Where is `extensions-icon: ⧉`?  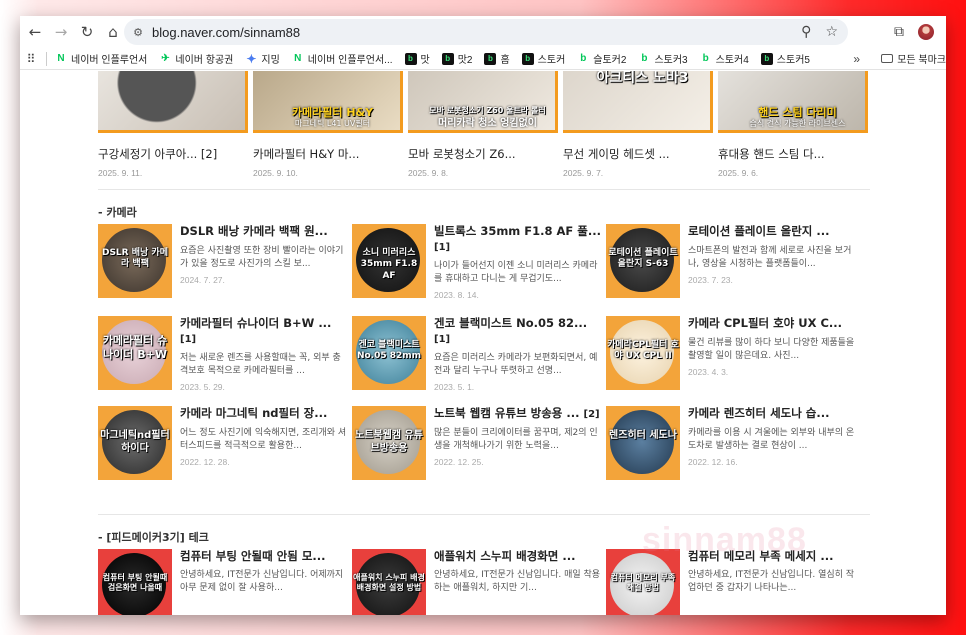
extensions-icon: ⧉ is located at coordinates (899, 32).